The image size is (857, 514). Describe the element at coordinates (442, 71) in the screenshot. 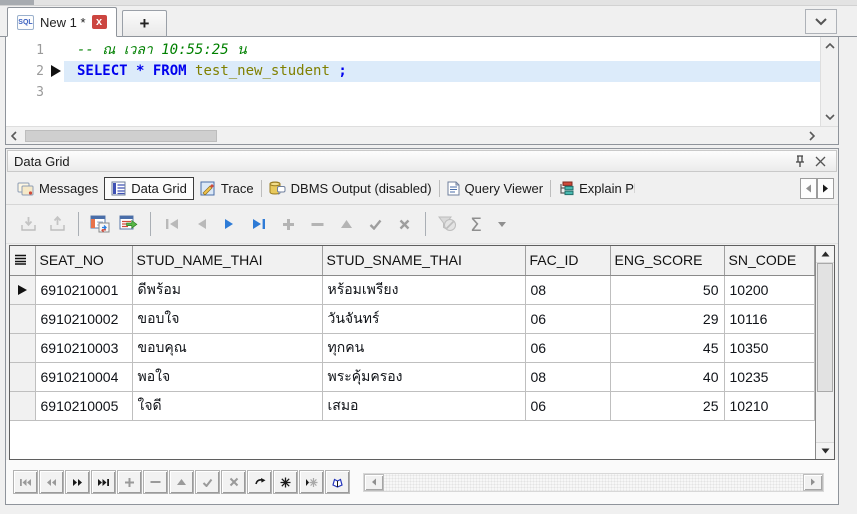

I see `code-line-2: SELECT * FROM test_new_student ;` at that location.